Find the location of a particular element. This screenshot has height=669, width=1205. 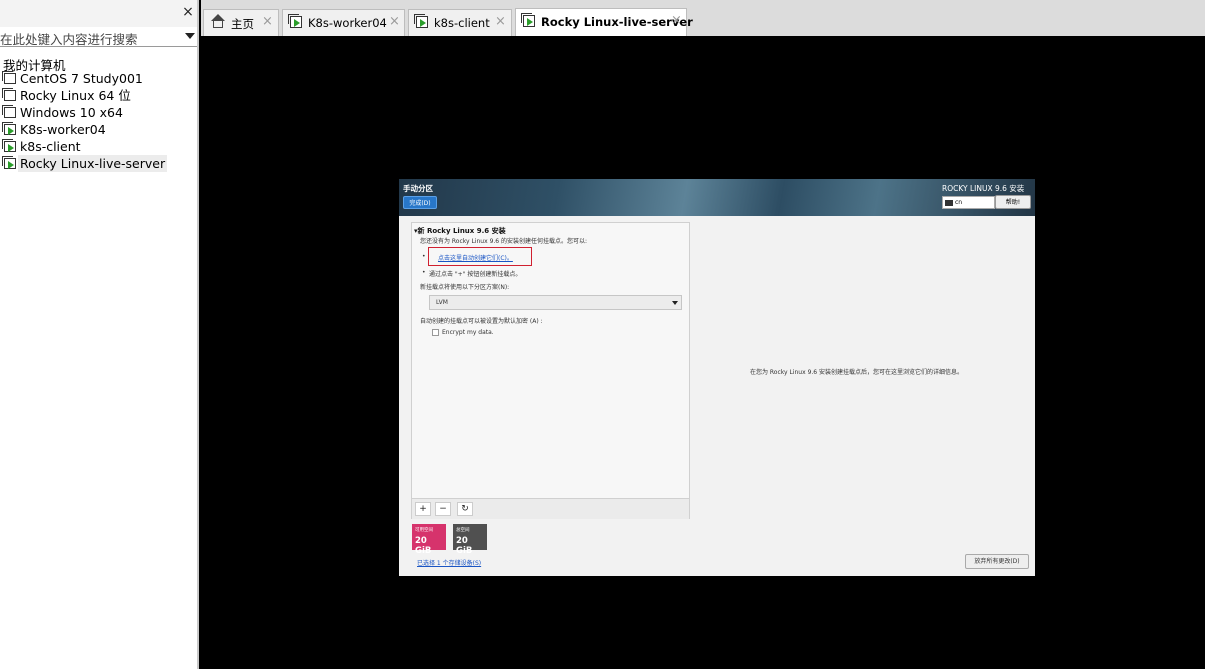

storage-devices-link: 已选择 1 个存储设备(S) is located at coordinates (449, 562).